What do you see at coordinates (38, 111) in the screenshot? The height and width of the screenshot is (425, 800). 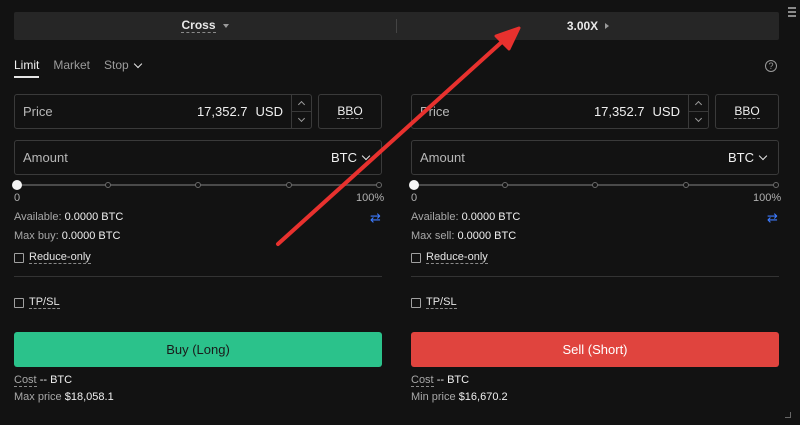 I see `buy-price-placeholder: Price` at bounding box center [38, 111].